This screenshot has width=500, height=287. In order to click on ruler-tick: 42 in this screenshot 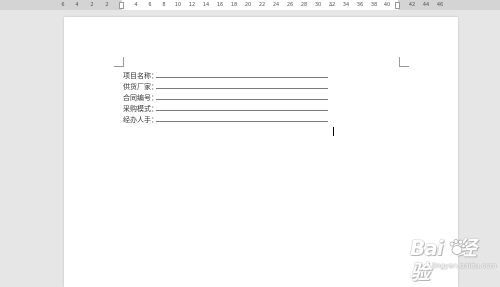, I will do `click(412, 5)`.